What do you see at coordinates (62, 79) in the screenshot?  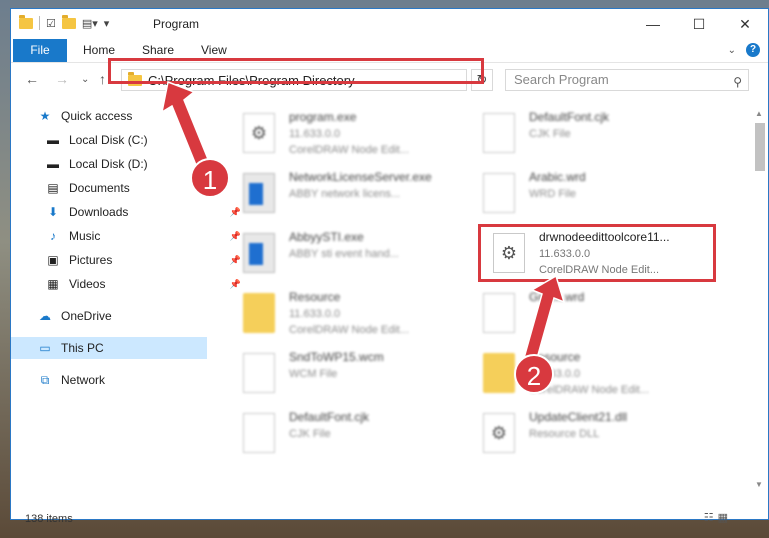 I see `forward-arrow-icon: →` at bounding box center [62, 79].